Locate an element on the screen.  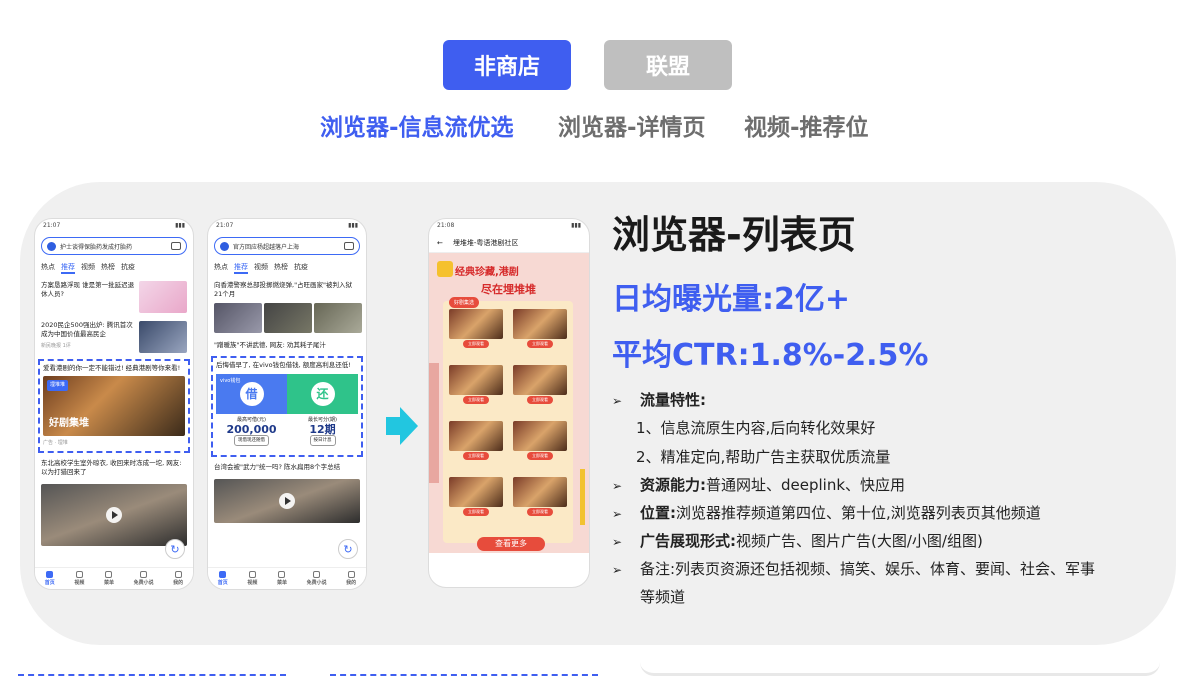
ad-slot-highlight: 爱看港剧的你一定不能错过! 经典港剧等你来看! 埋堆堆 好剧集堆 广告 · 埋堆 is located at coordinates (114, 406).